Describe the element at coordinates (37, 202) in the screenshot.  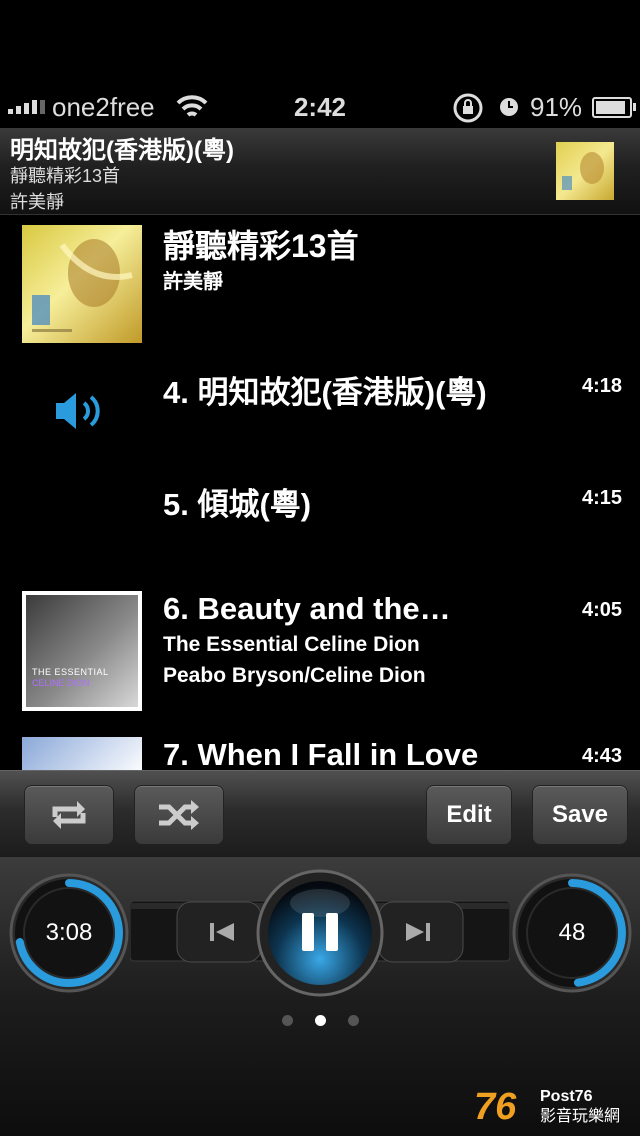
I see `now-playing-artist: 許美靜` at that location.